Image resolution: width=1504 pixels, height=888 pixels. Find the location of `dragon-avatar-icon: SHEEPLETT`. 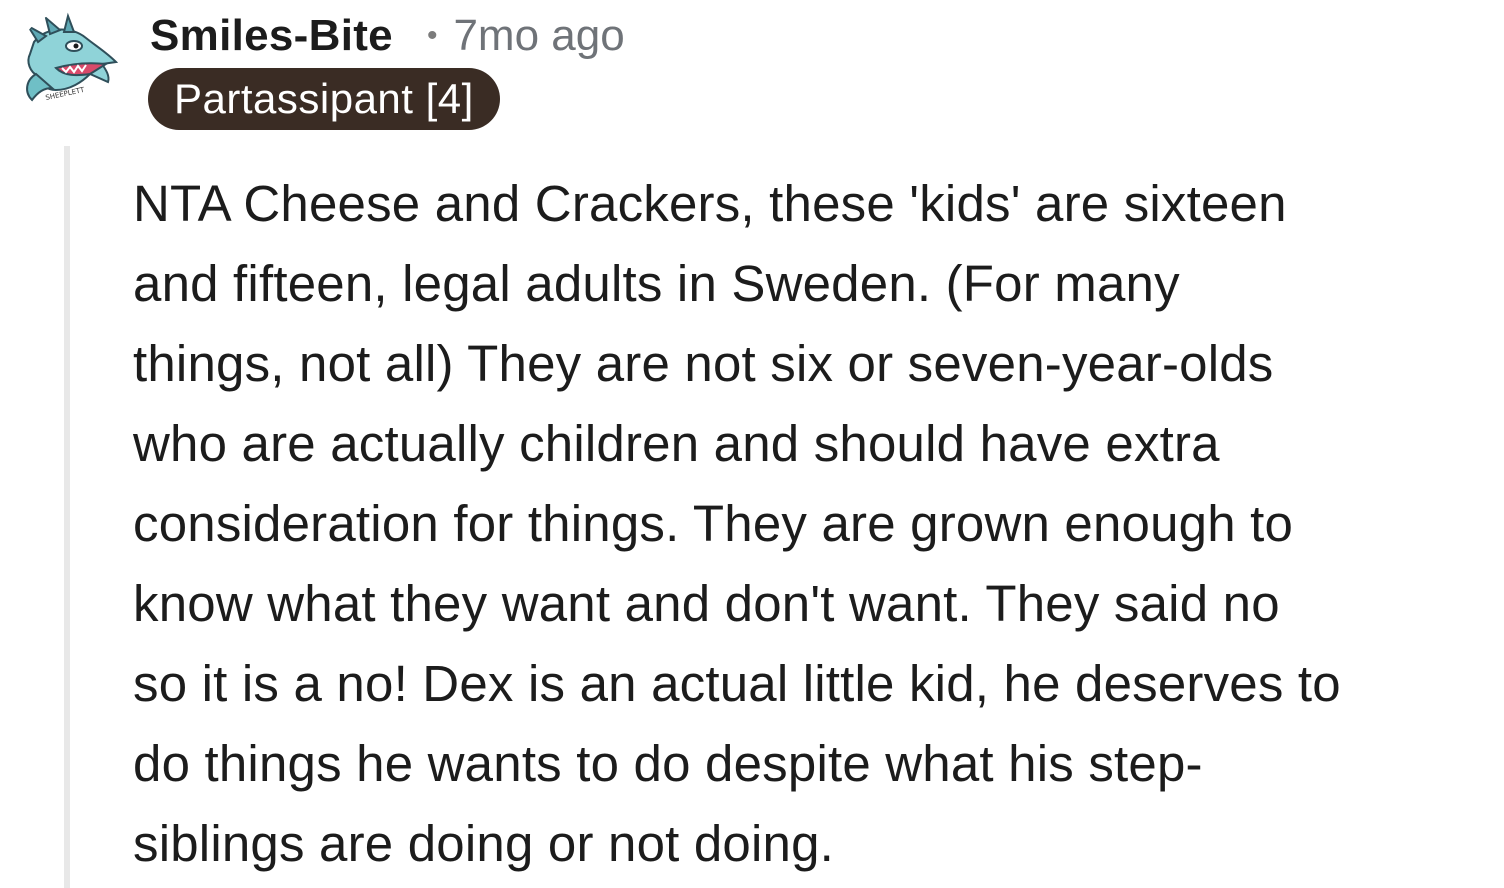

dragon-avatar-icon: SHEEPLETT is located at coordinates (72, 57).